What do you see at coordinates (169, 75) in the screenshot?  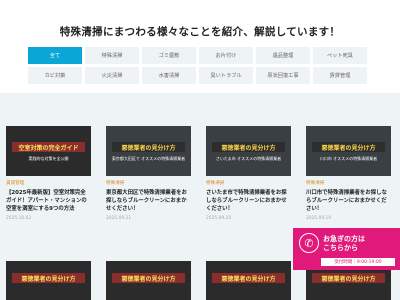 I see `tab-flood-cleaning: 水害清掃` at bounding box center [169, 75].